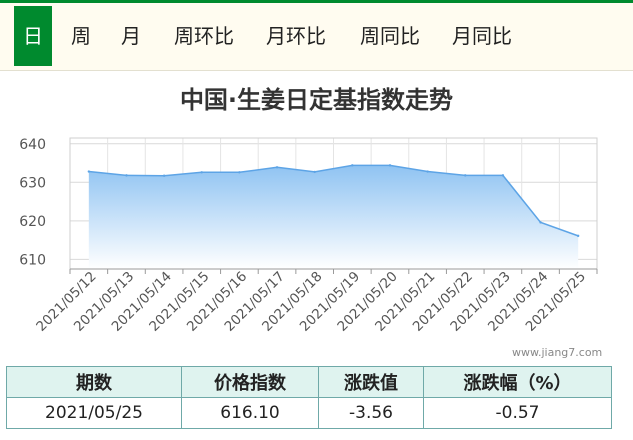  I want to click on y-tick-label: 640, so click(32, 145).